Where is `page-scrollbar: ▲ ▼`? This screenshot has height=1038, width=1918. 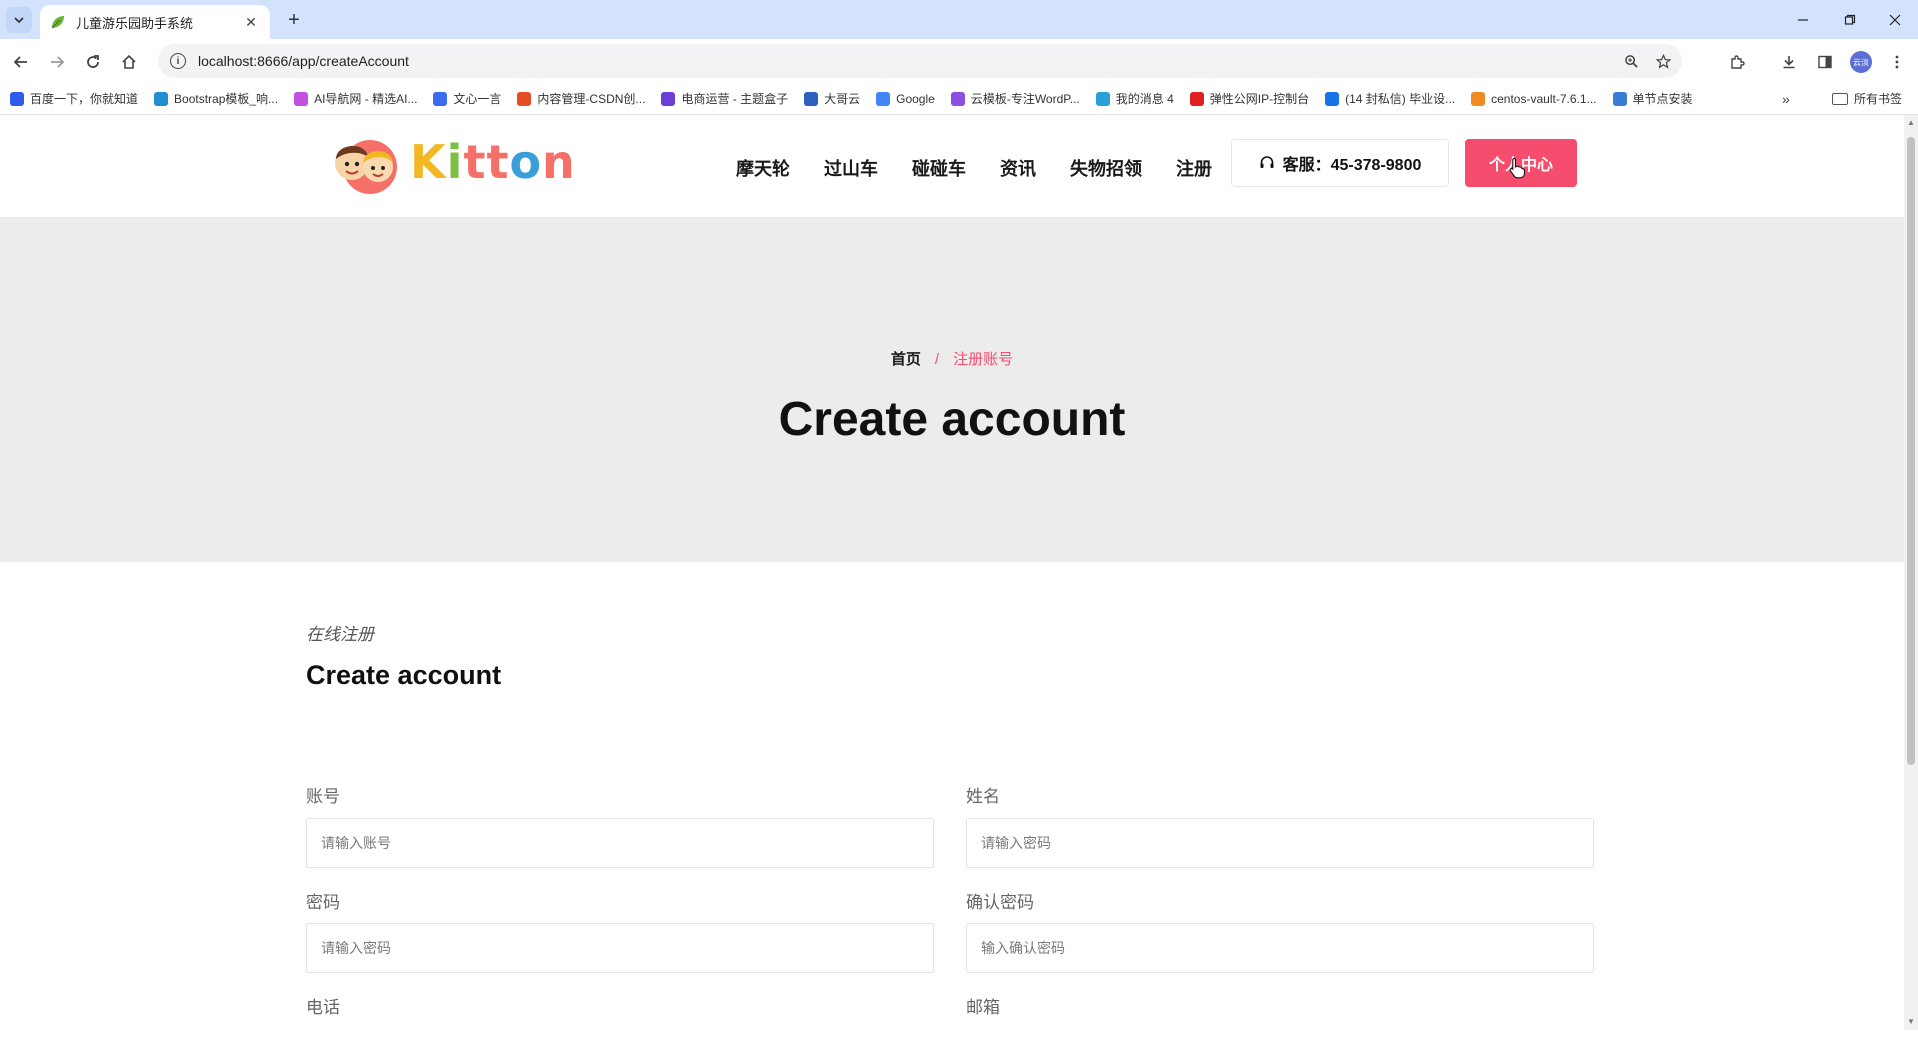
page-scrollbar: ▲ ▼ is located at coordinates (1911, 572).